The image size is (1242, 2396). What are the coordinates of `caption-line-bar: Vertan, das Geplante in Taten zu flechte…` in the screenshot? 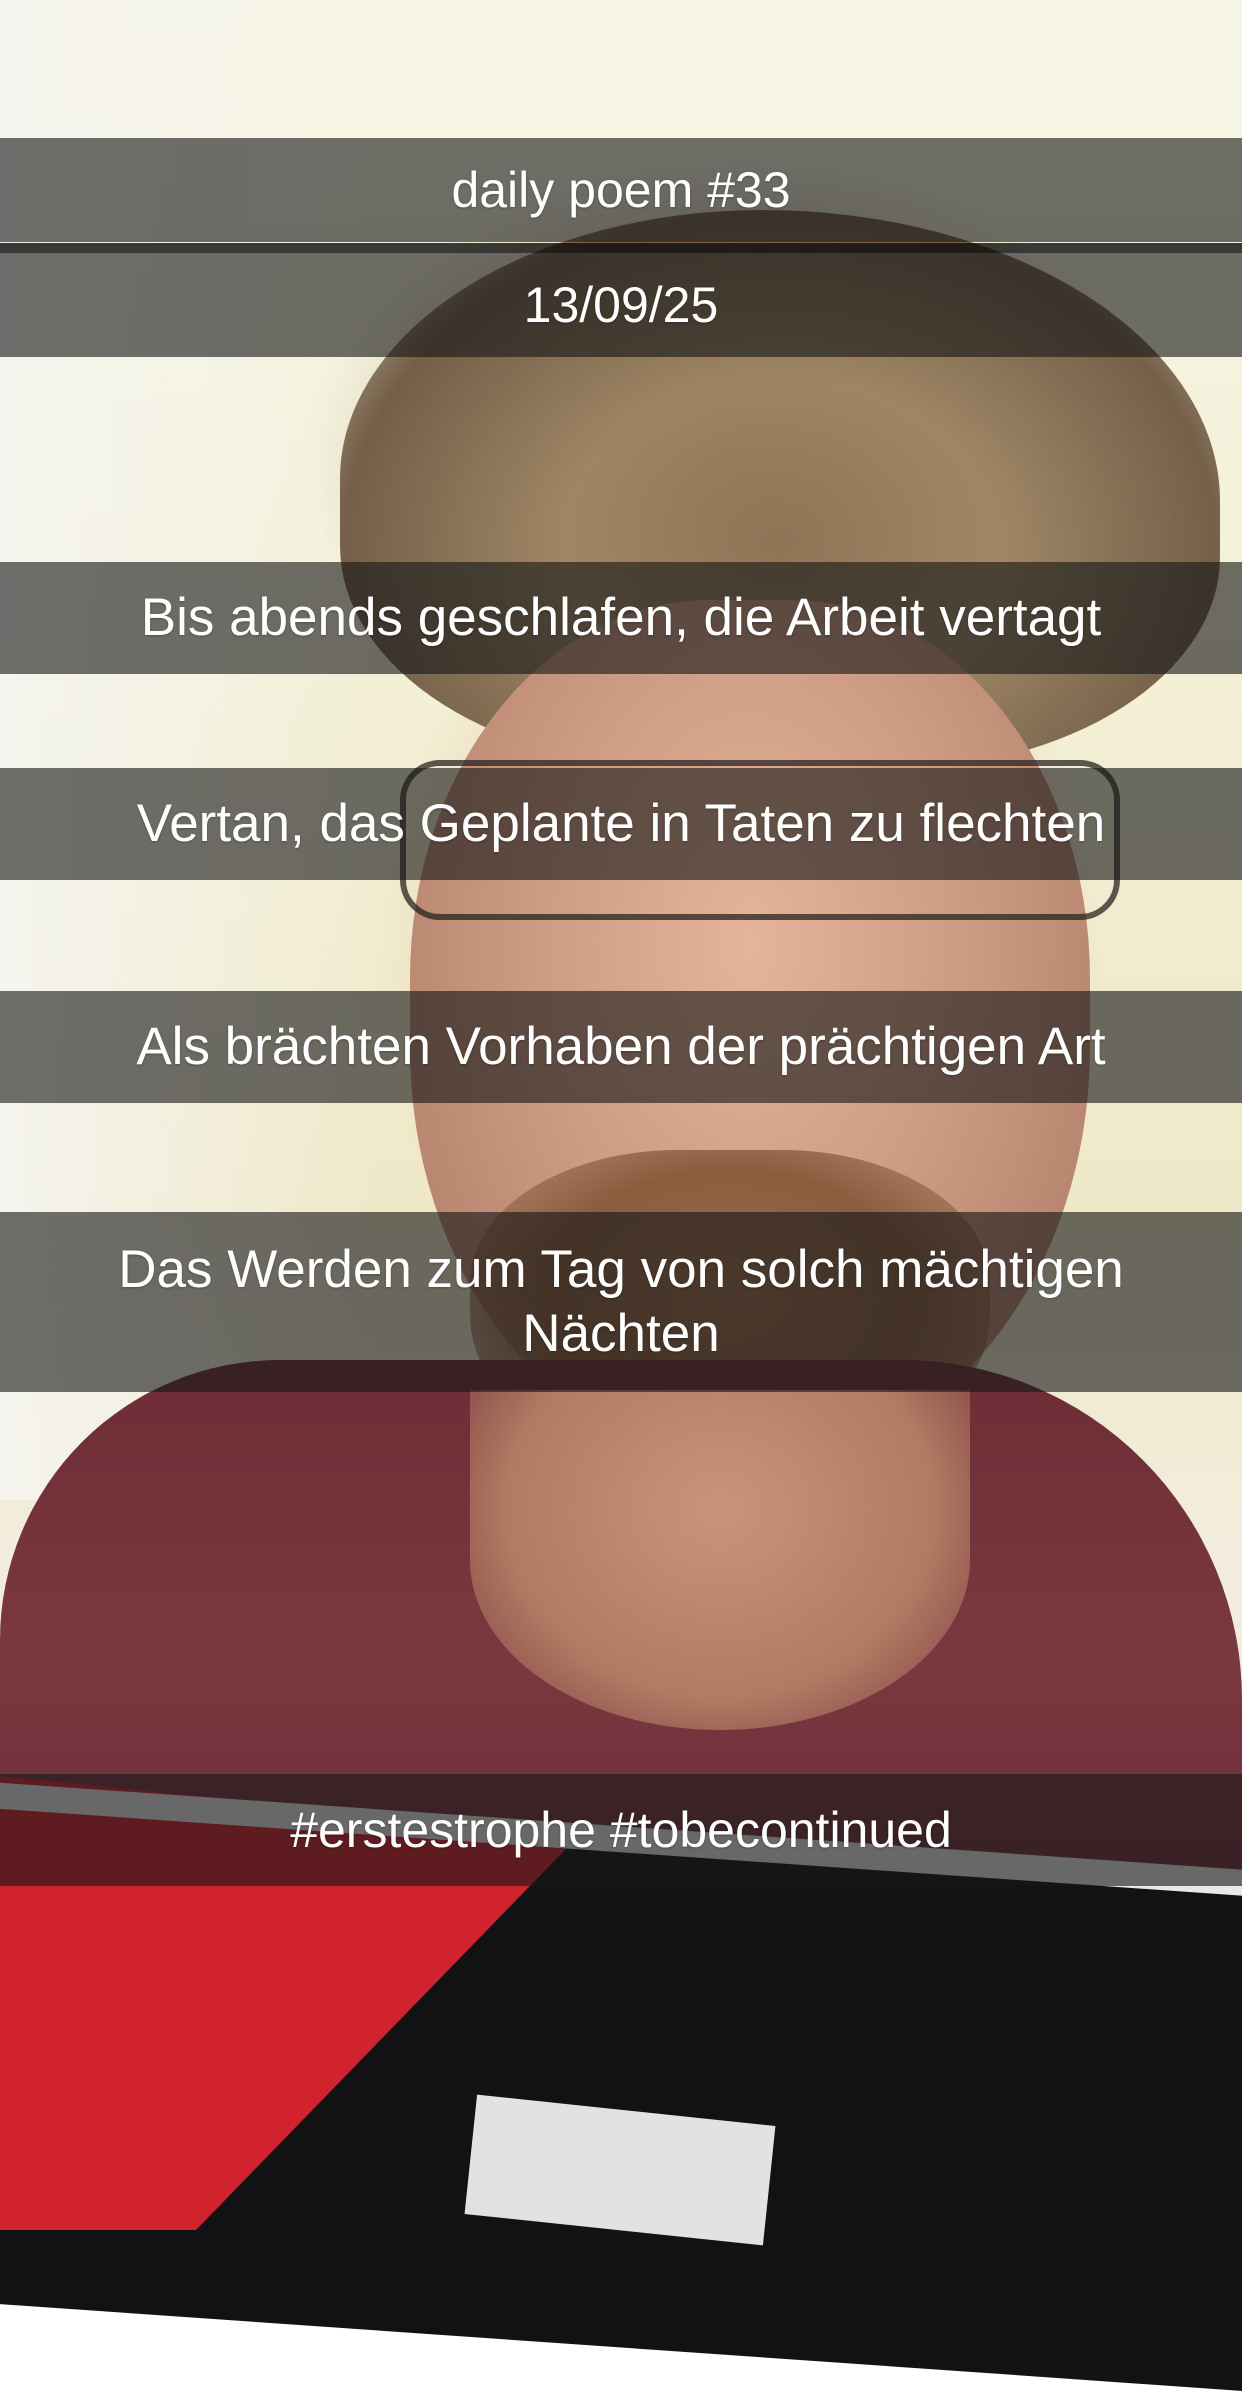 It's located at (621, 824).